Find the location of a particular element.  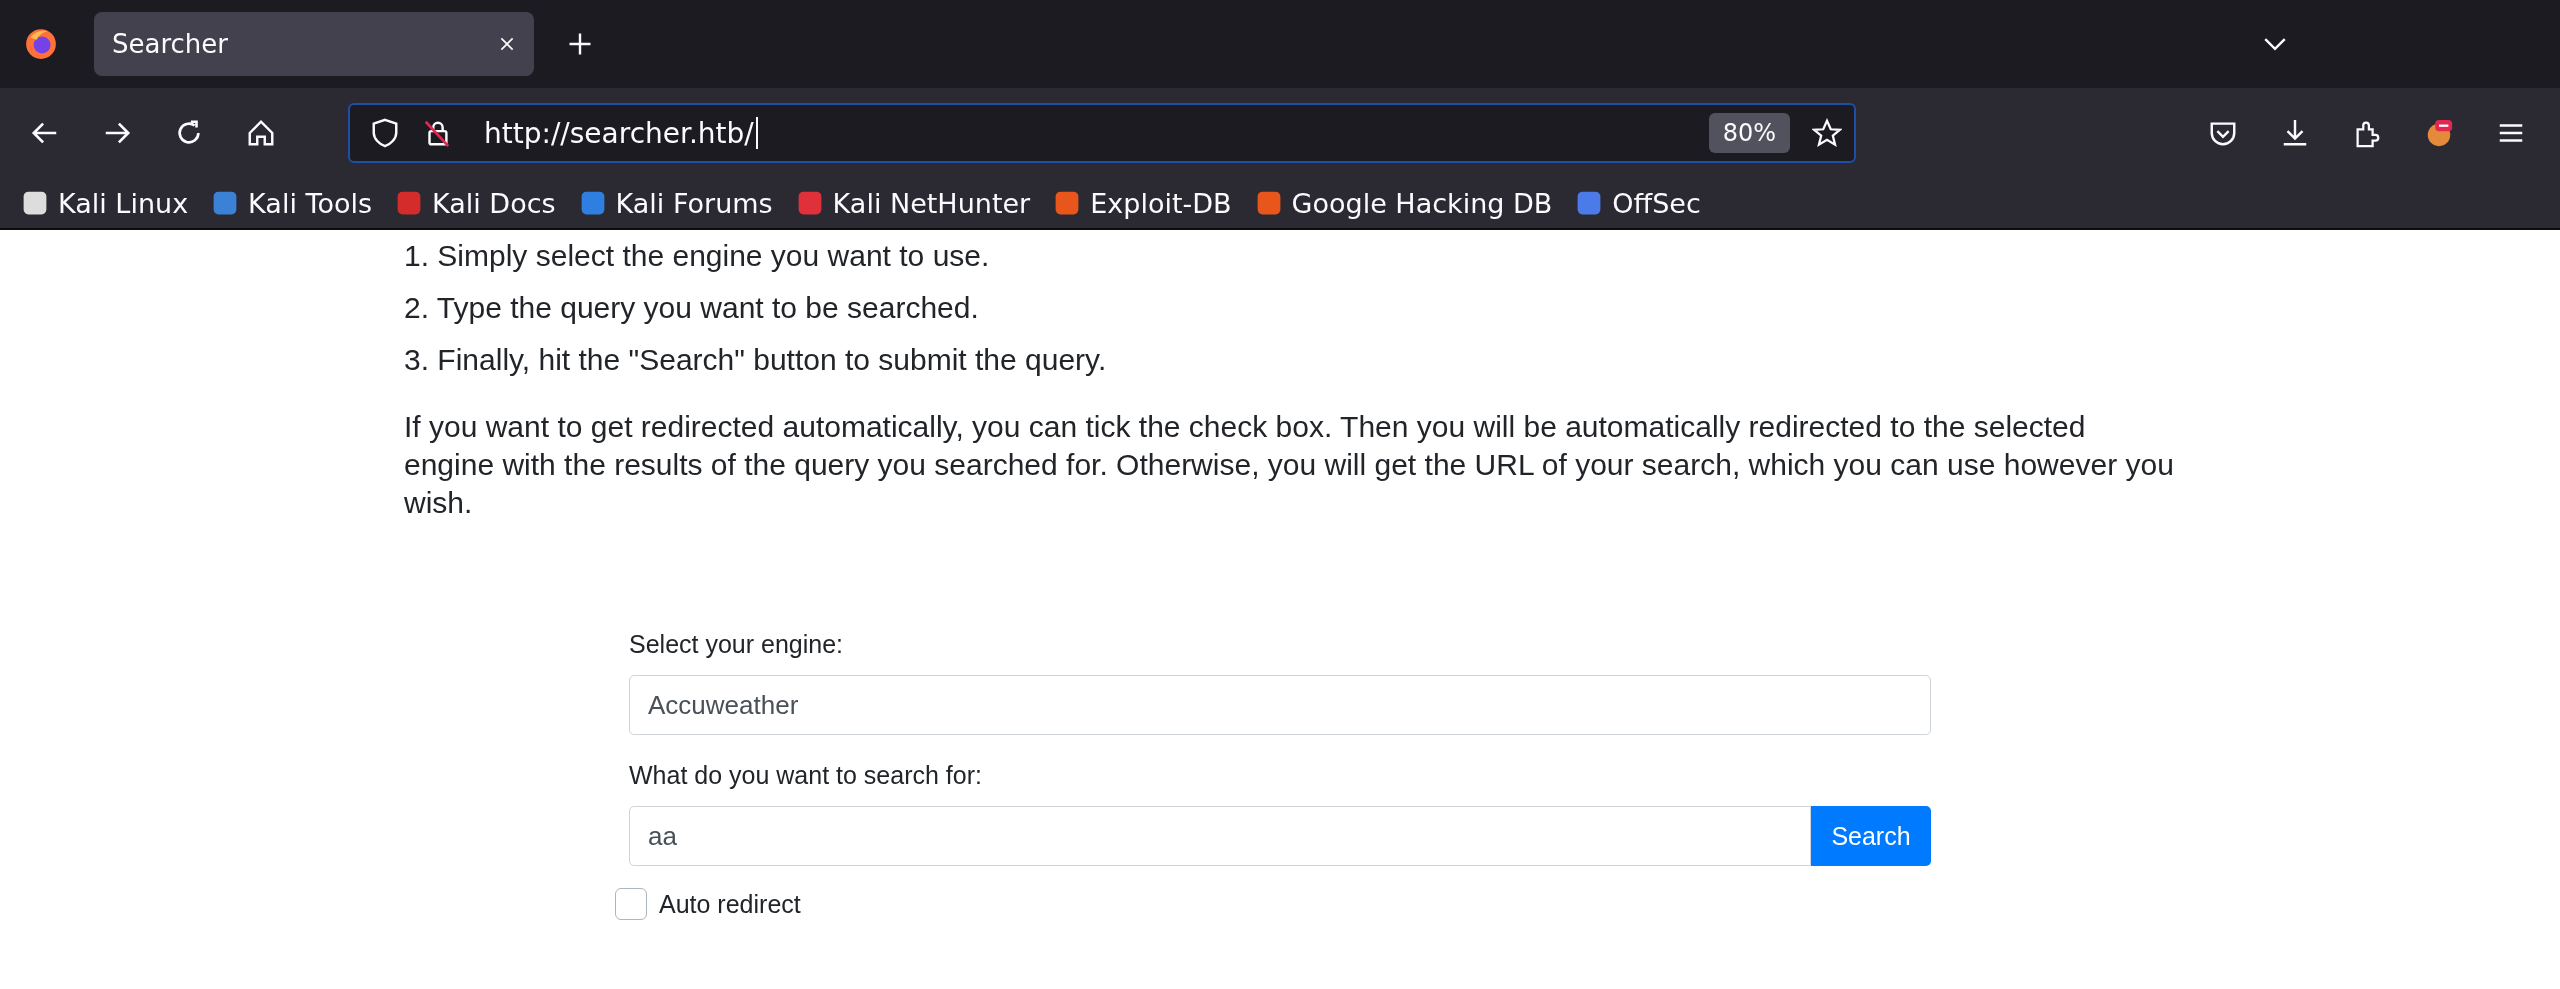

bookmark-link: Kali Docs is located at coordinates (476, 203).